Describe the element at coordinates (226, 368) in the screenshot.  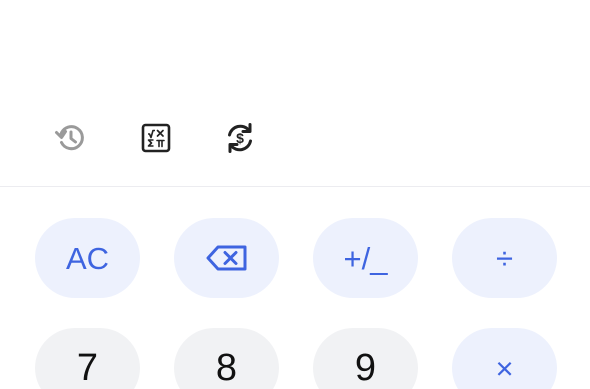
I see `digit-8-label: 8` at that location.